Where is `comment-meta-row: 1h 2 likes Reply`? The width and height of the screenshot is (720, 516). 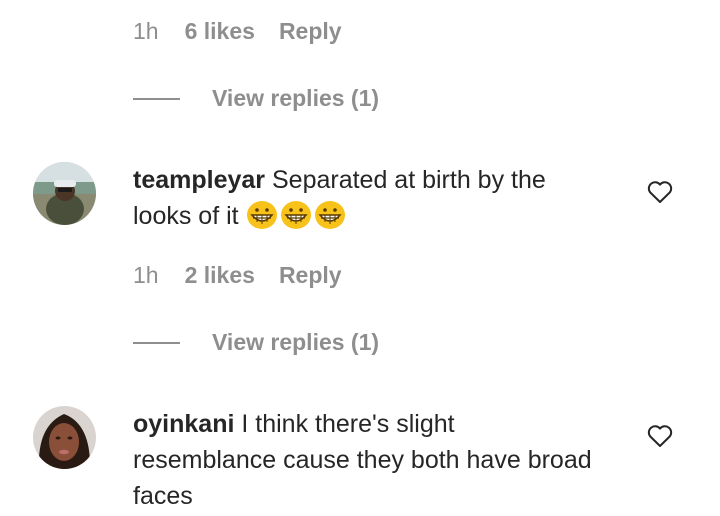
comment-meta-row: 1h 2 likes Reply is located at coordinates (237, 275).